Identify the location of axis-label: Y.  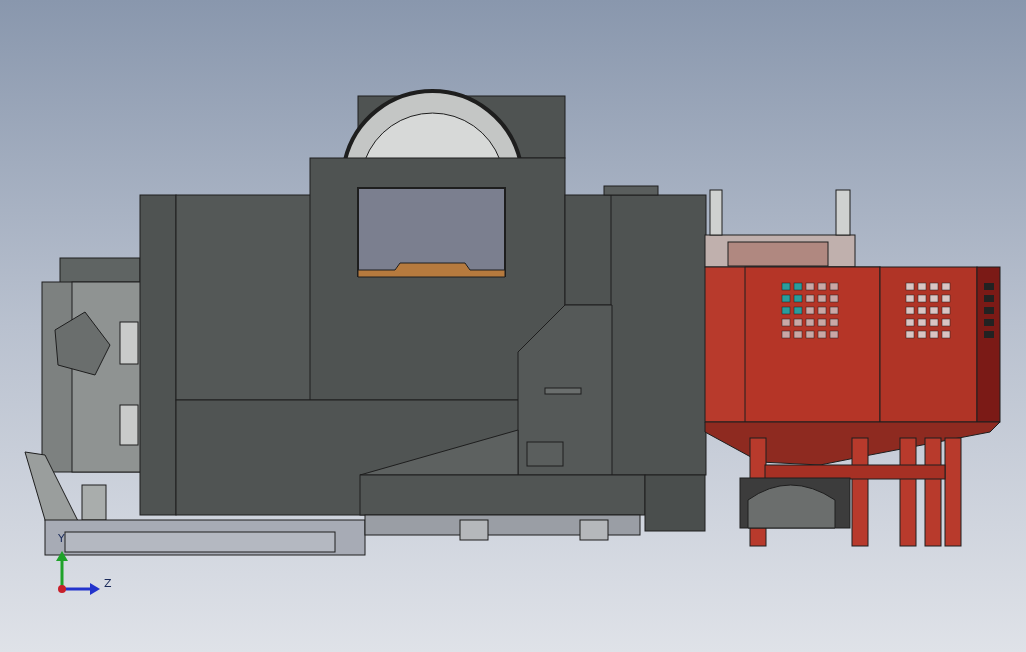
(61, 538).